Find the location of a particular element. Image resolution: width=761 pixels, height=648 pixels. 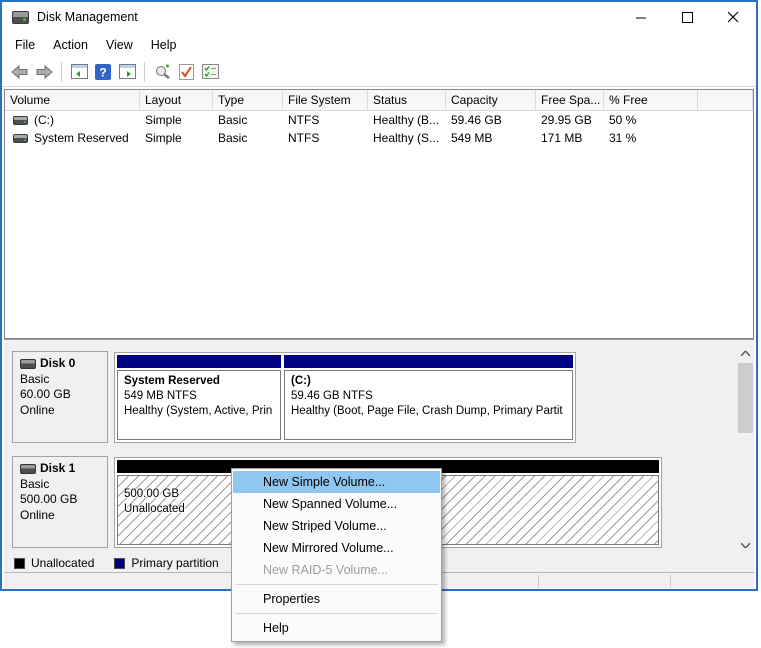

menu-item-help: Help is located at coordinates (336, 628).